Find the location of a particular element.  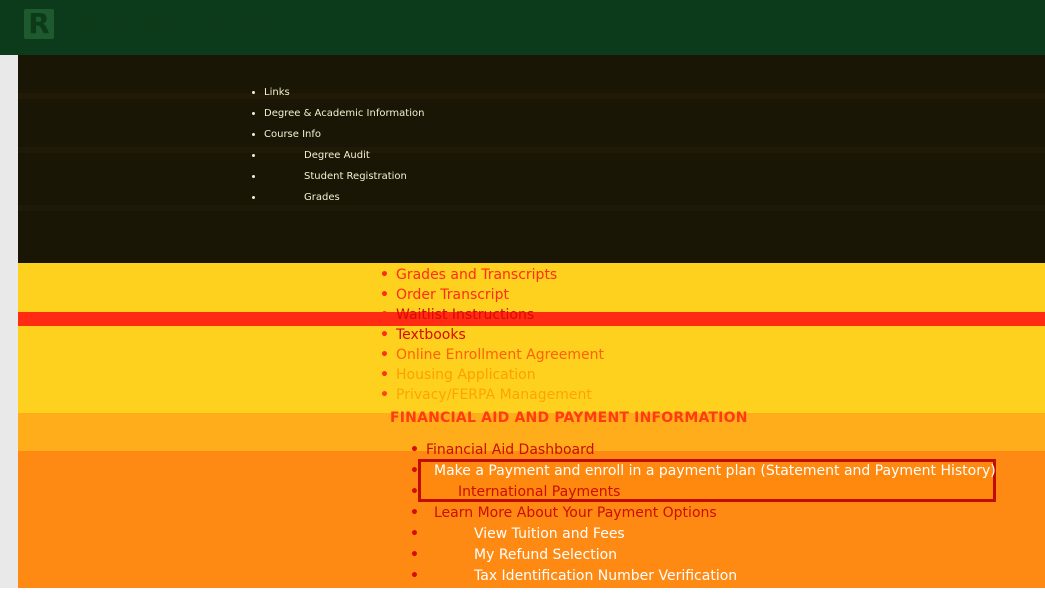

financial-aid-link-item: Financial Aid Dashboard is located at coordinates (703, 450).